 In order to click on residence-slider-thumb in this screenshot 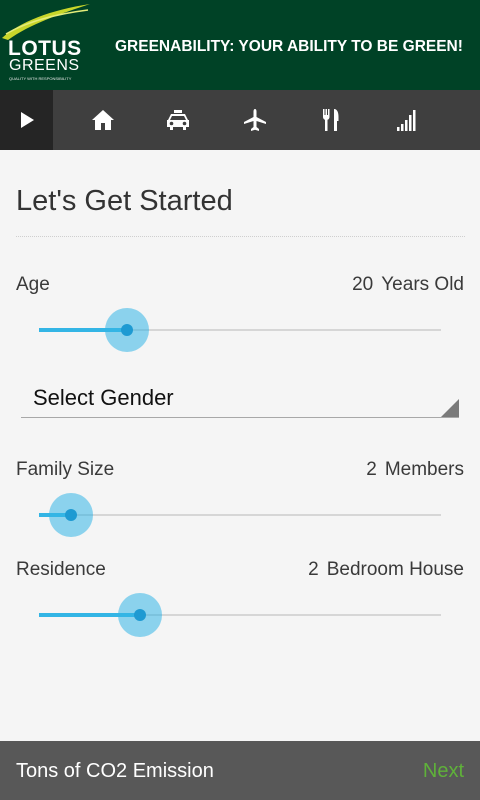, I will do `click(139, 615)`.